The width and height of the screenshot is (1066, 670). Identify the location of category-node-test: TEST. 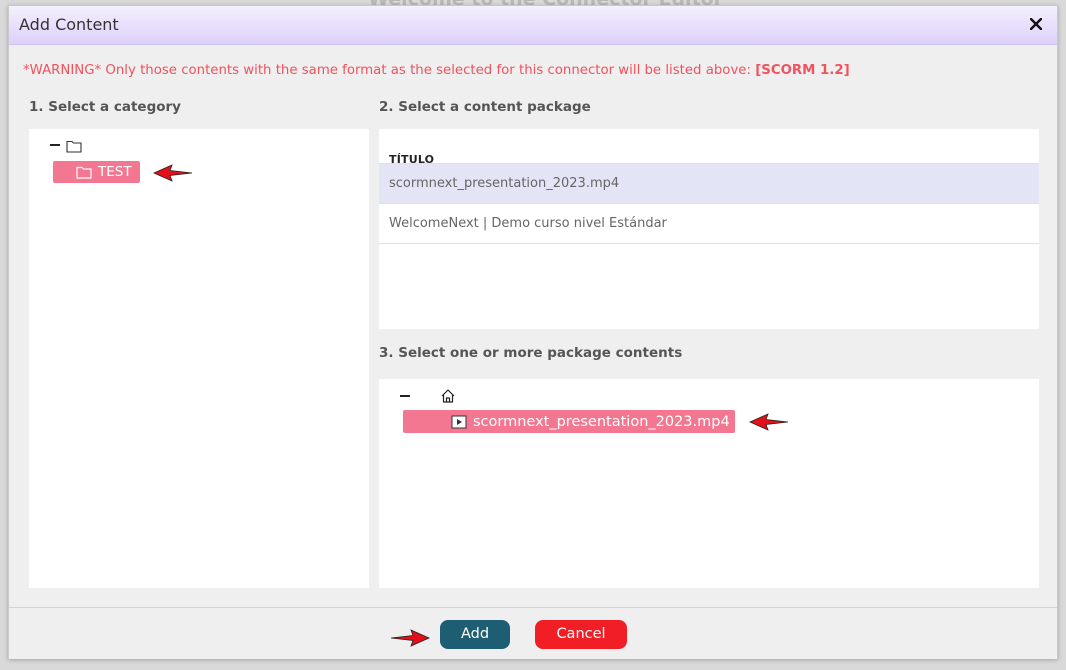
(96, 172).